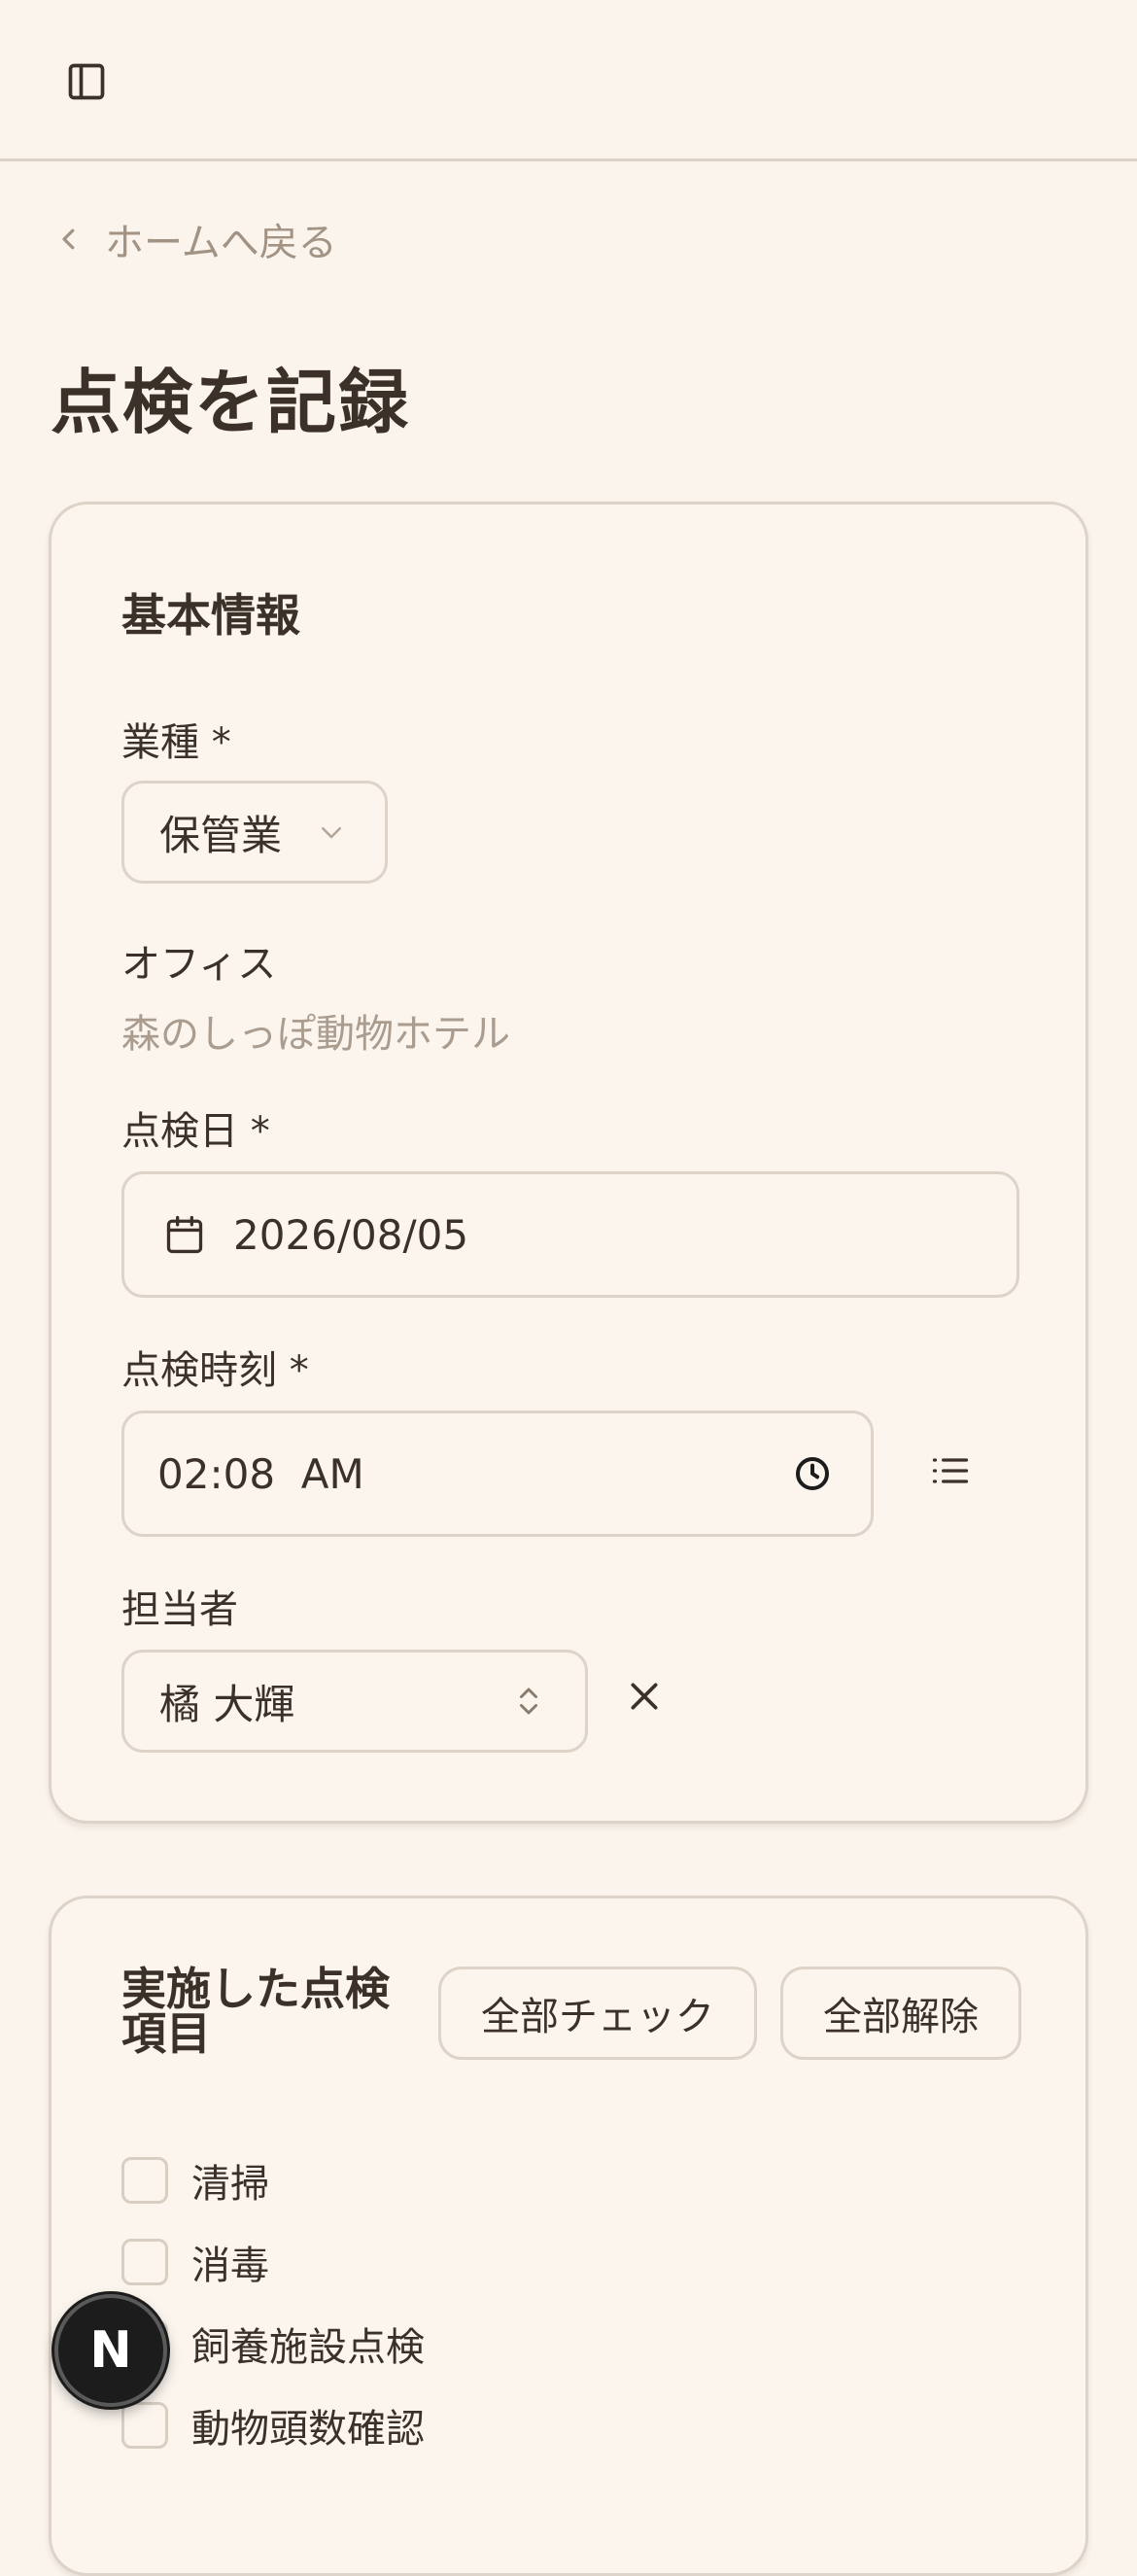  What do you see at coordinates (528, 1702) in the screenshot?
I see `chevron-up-down-icon` at bounding box center [528, 1702].